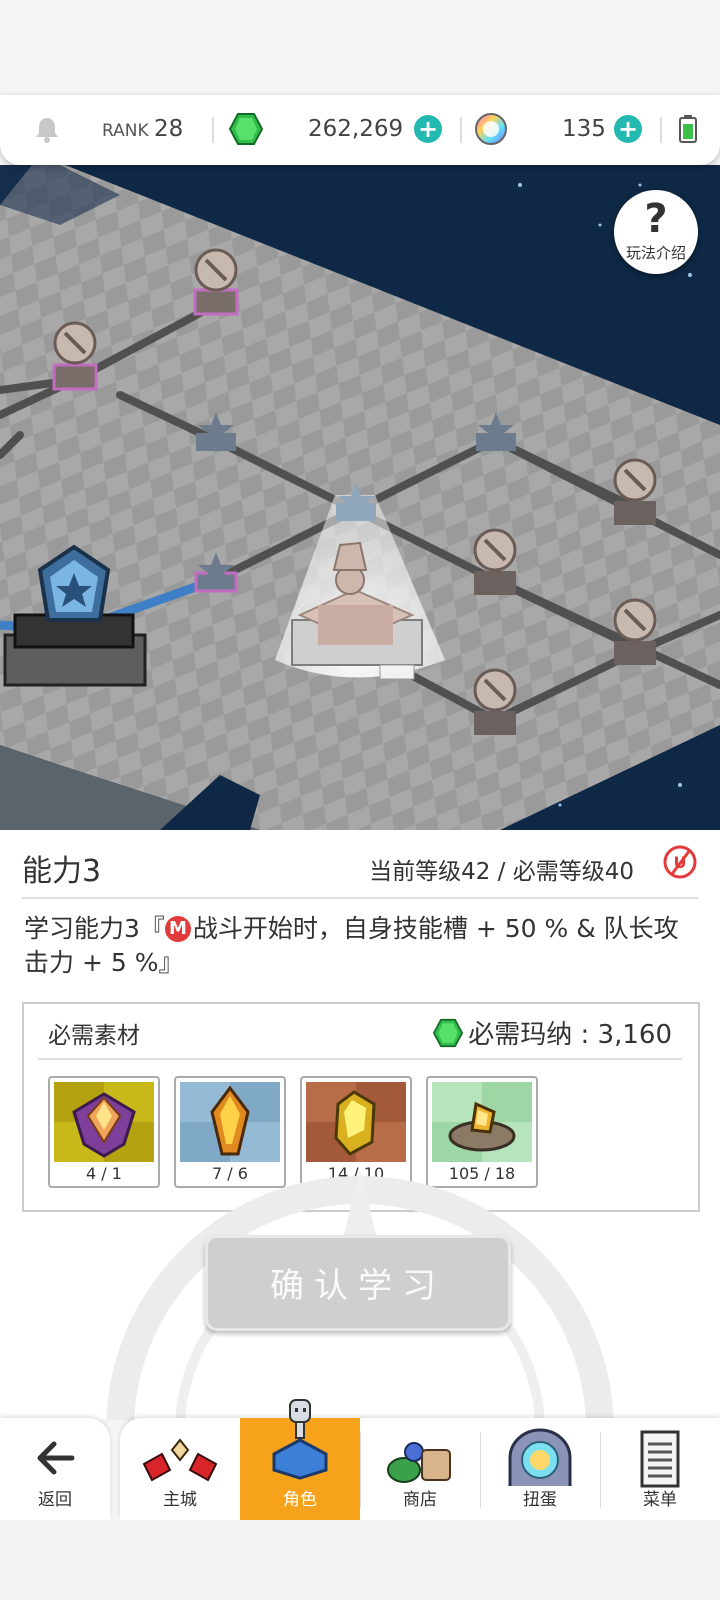 The width and height of the screenshot is (720, 1600). Describe the element at coordinates (540, 1457) in the screenshot. I see `gacha-icon` at that location.